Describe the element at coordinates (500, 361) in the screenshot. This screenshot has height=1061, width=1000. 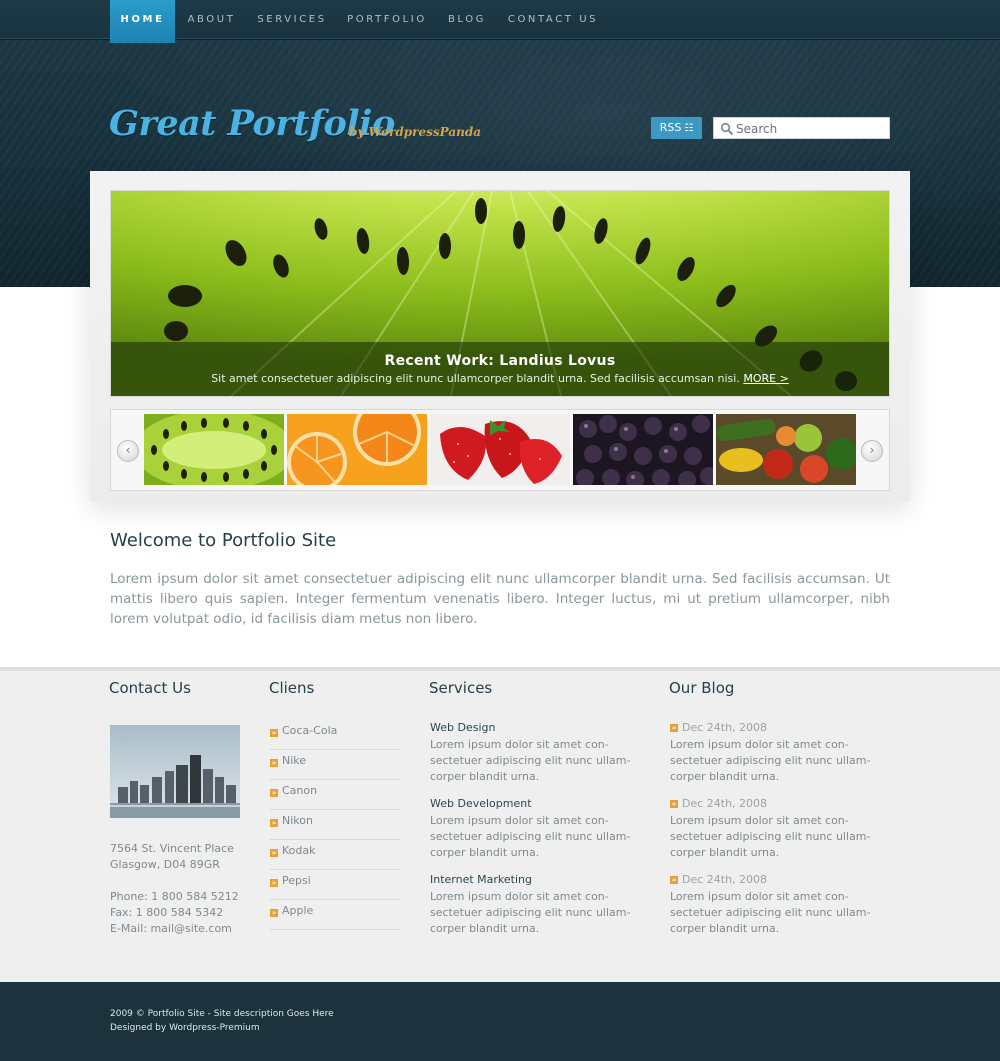
I see `hero-title: Recent Work: Landius Lovus` at that location.